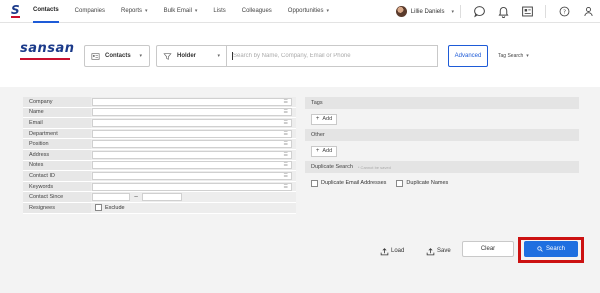  Describe the element at coordinates (159, 208) in the screenshot. I see `field-row-resignees: Resignees Exclude` at that location.